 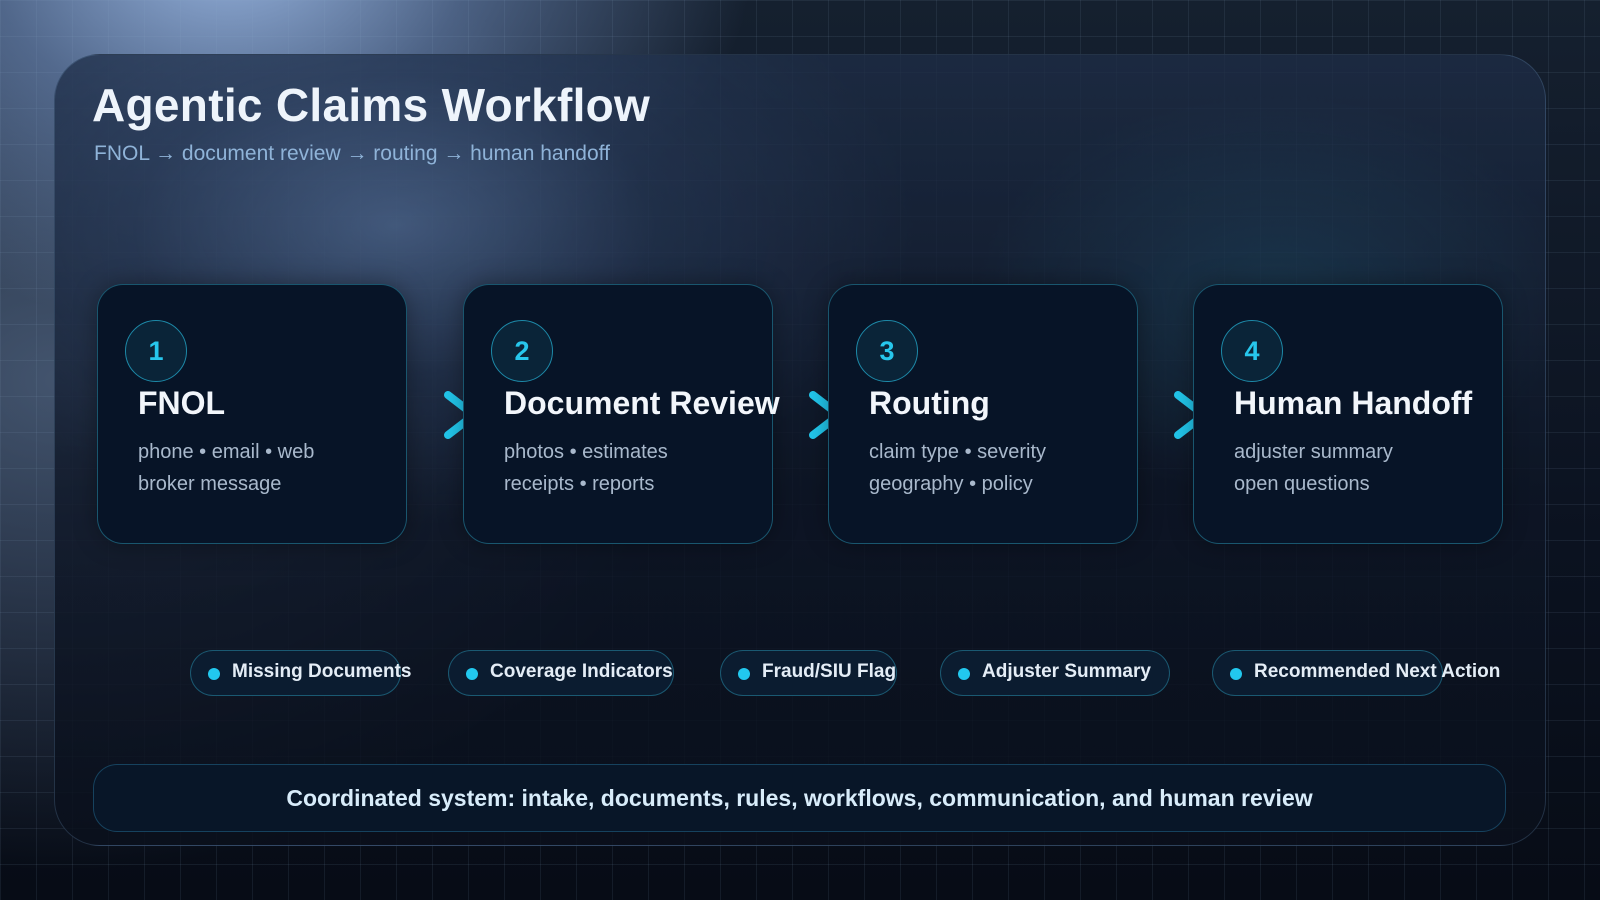 I want to click on output-chip-label: Fraud/SIU Flag, so click(x=829, y=671).